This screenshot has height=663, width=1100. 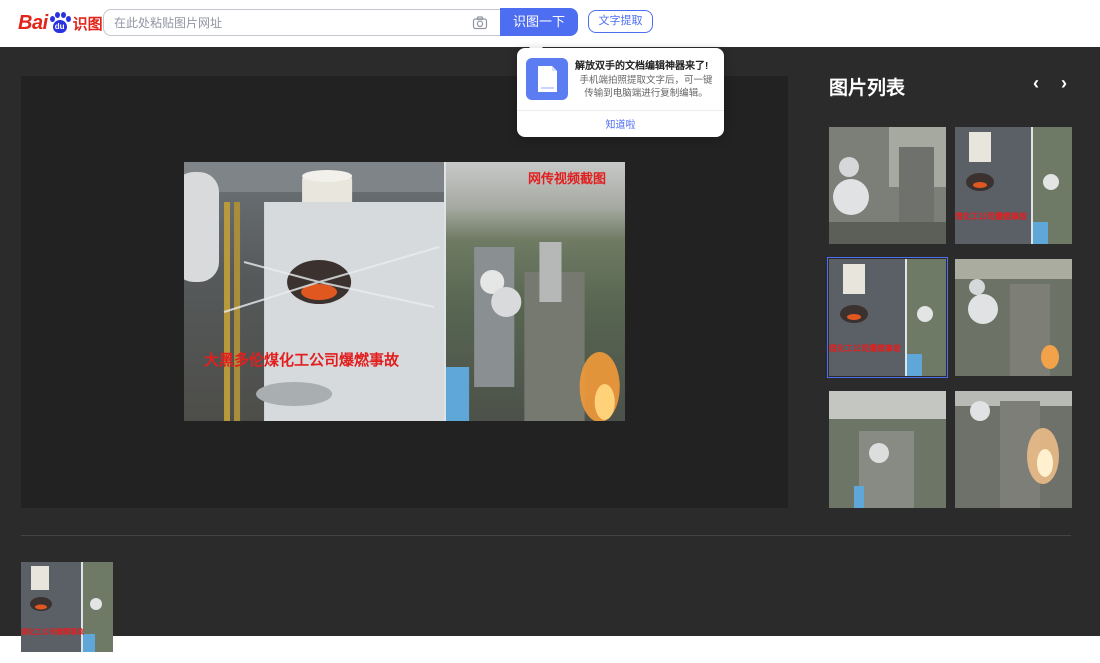 I want to click on image-url-input, so click(x=289, y=22).